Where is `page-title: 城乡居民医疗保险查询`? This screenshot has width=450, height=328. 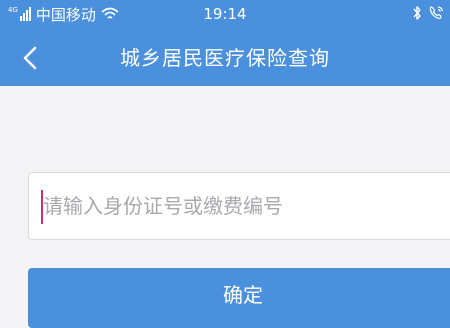 page-title: 城乡居民医疗保险查询 is located at coordinates (225, 58).